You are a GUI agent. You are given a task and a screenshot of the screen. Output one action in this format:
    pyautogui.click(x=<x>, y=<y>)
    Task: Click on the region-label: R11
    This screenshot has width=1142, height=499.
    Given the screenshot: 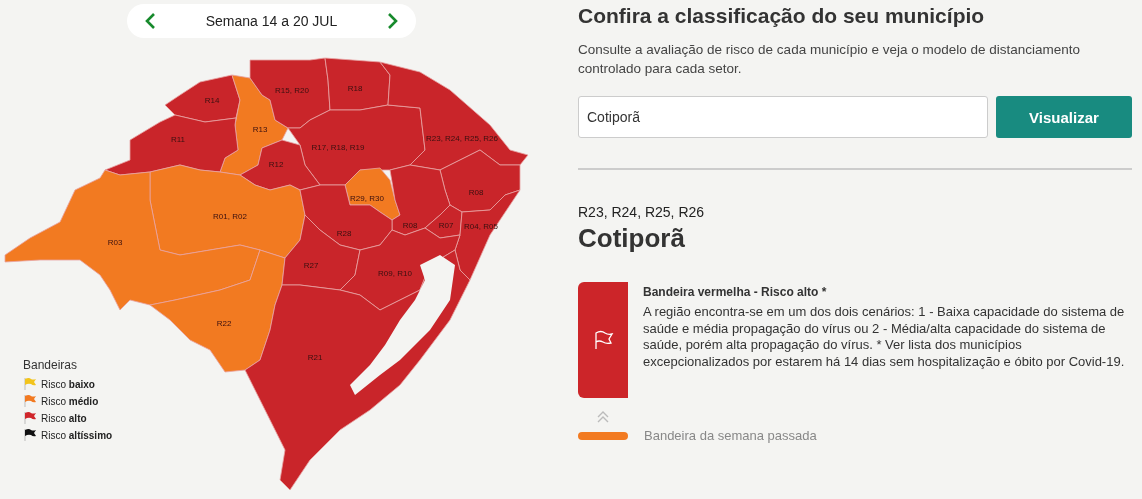 What is the action you would take?
    pyautogui.click(x=178, y=139)
    